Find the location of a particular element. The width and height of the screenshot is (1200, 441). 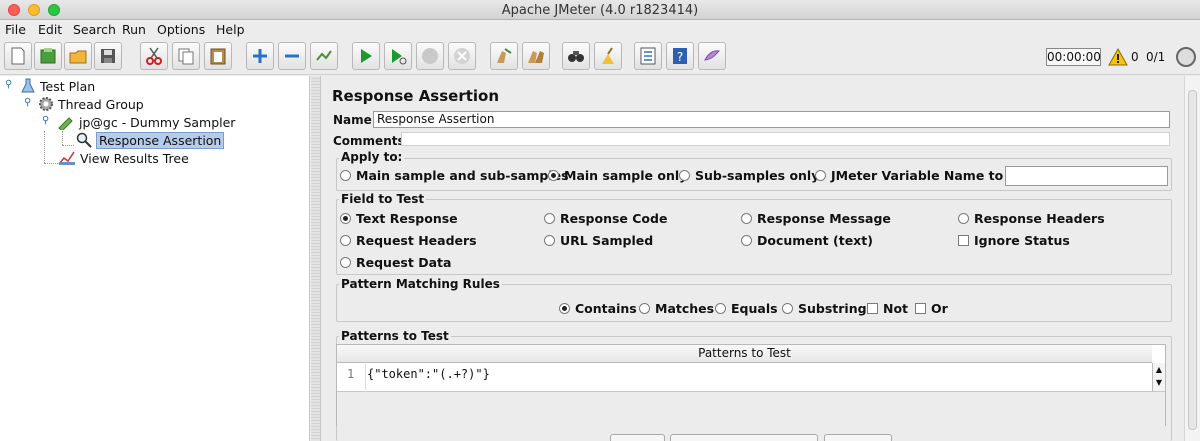

start-no-pauses-button is located at coordinates (398, 56).